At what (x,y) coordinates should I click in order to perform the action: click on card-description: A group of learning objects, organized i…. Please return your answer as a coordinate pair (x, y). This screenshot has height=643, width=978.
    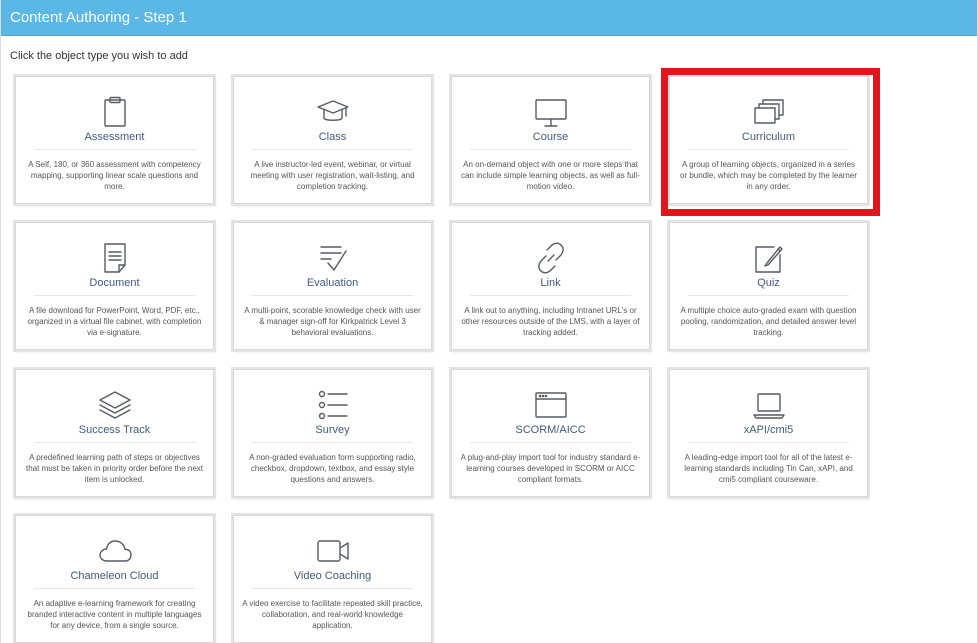
    Looking at the image, I should click on (768, 175).